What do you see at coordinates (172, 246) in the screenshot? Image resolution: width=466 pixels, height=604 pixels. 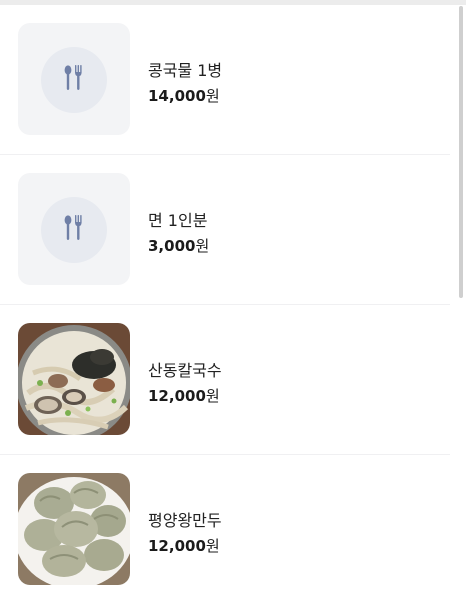 I see `price-value: 3,000` at bounding box center [172, 246].